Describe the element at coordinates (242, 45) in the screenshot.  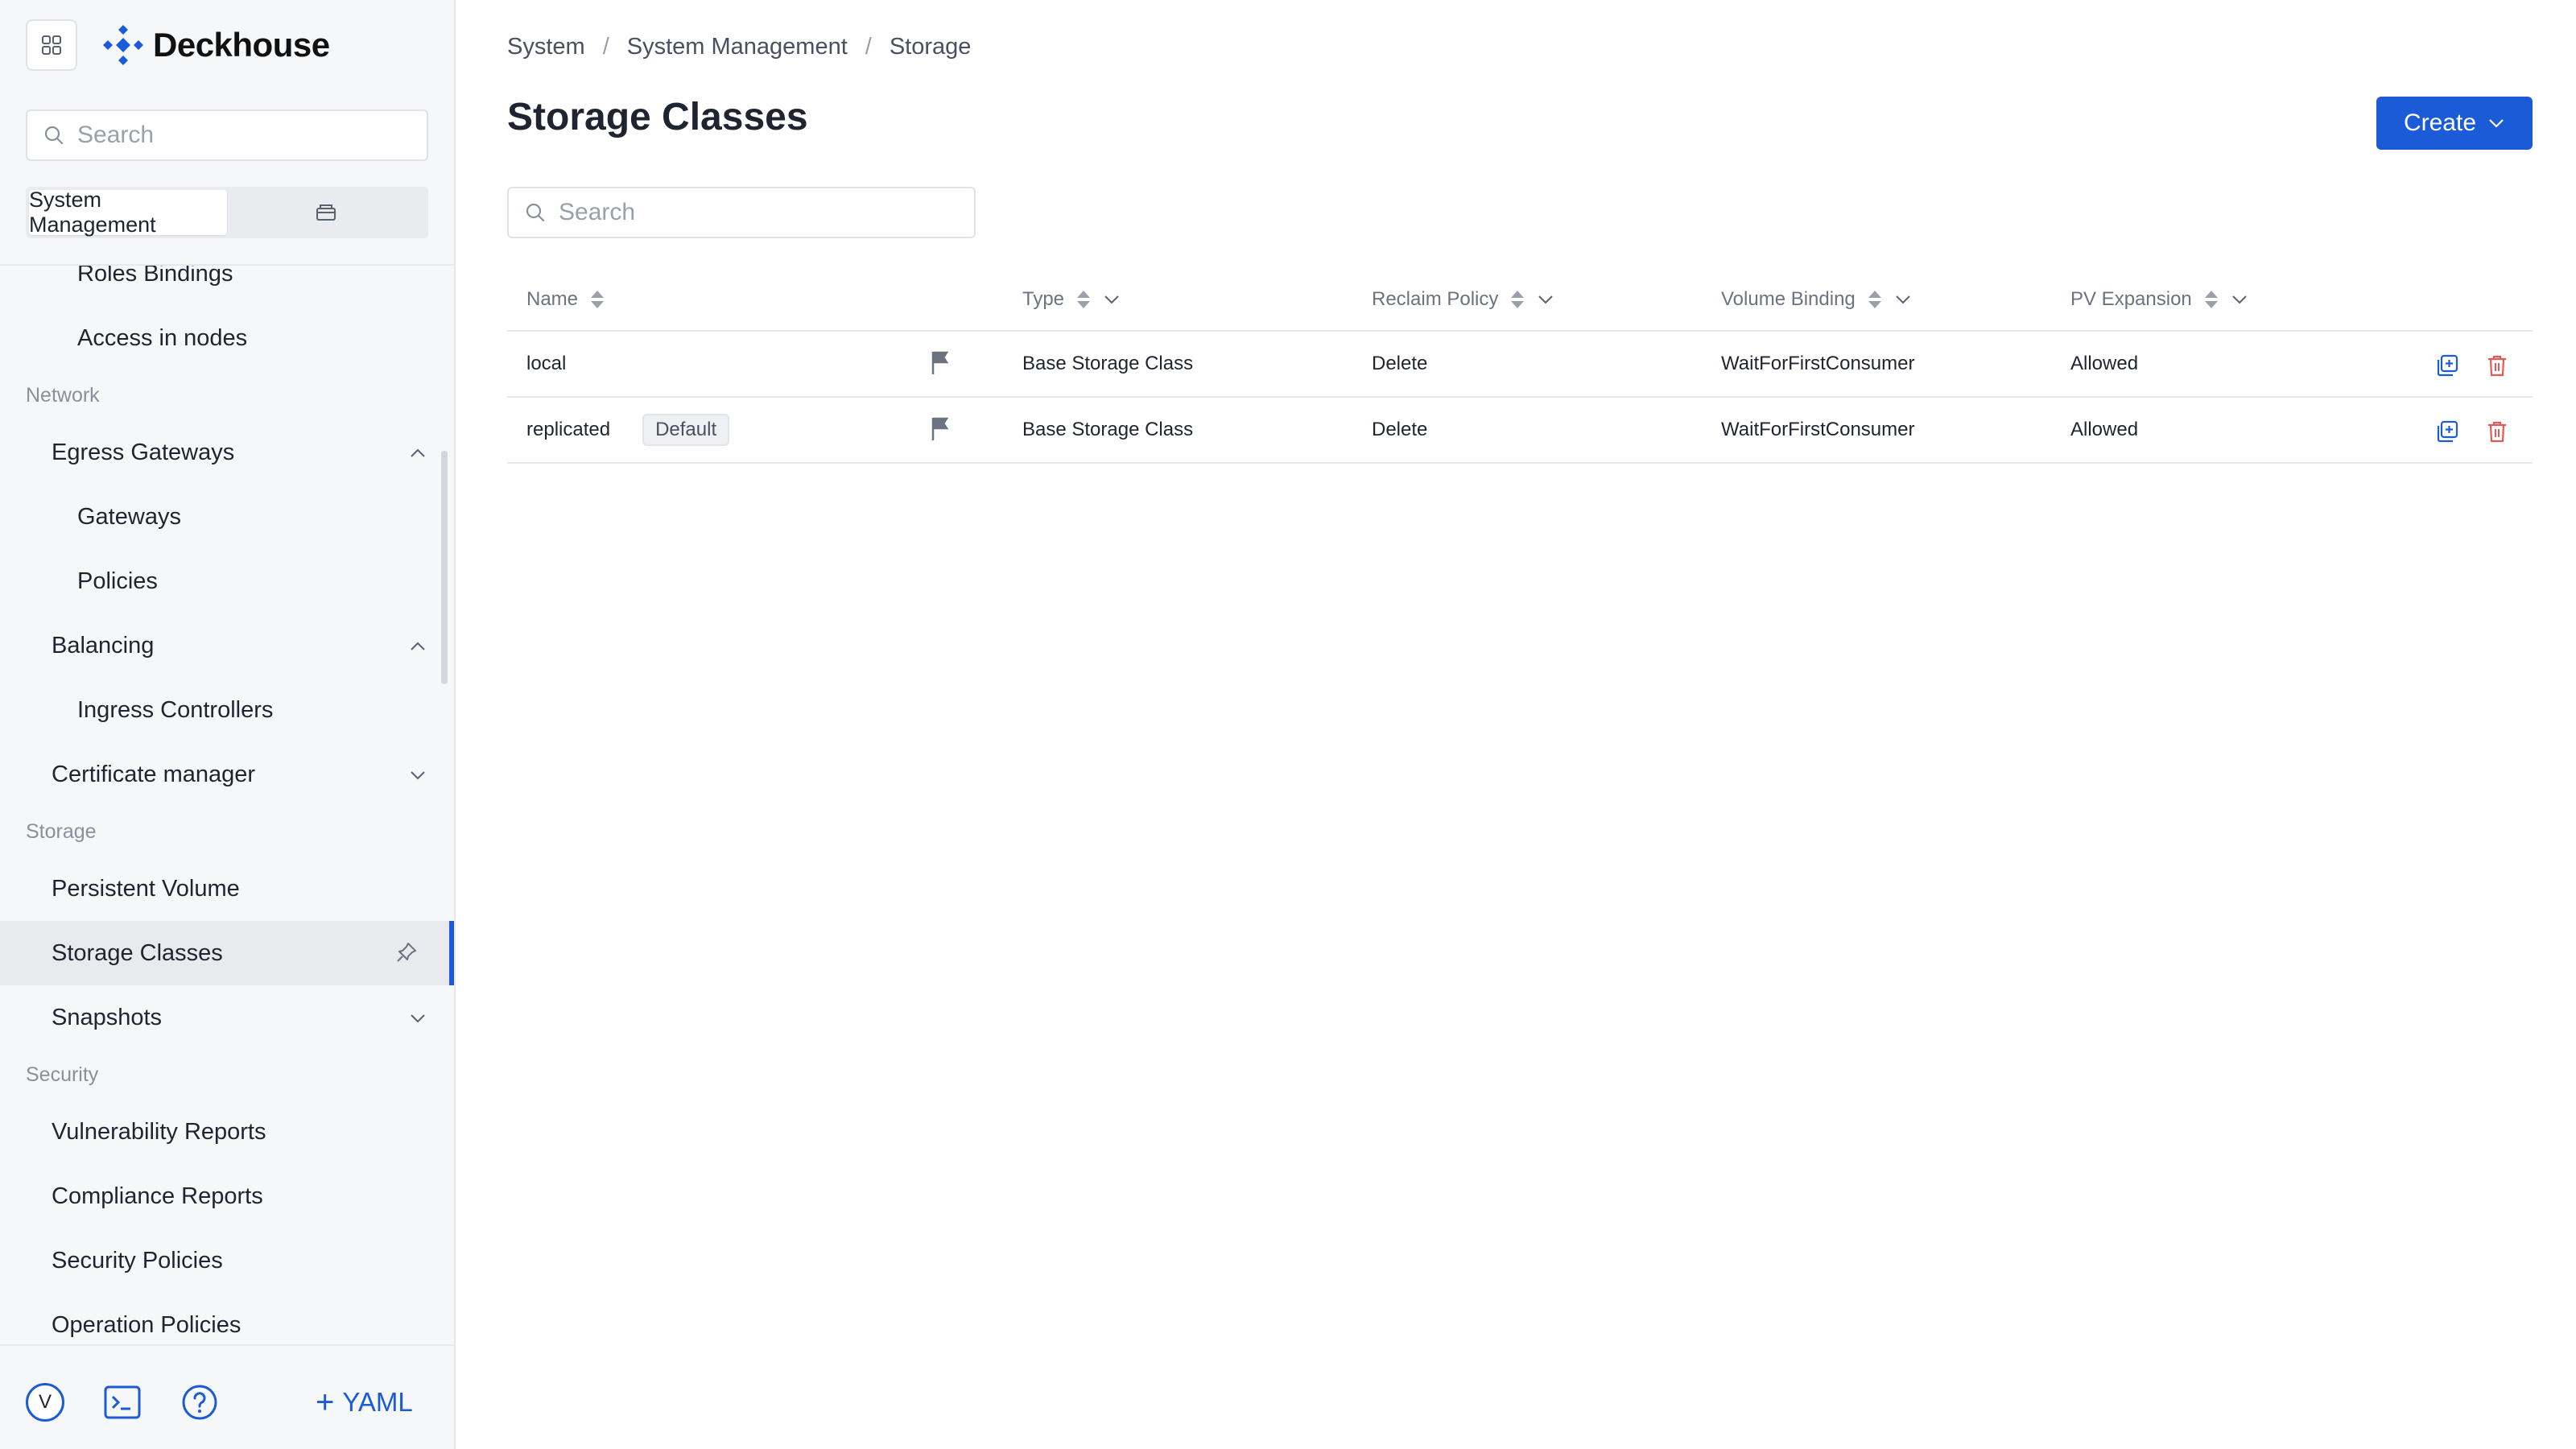
I see `logo-text: Deckhouse` at that location.